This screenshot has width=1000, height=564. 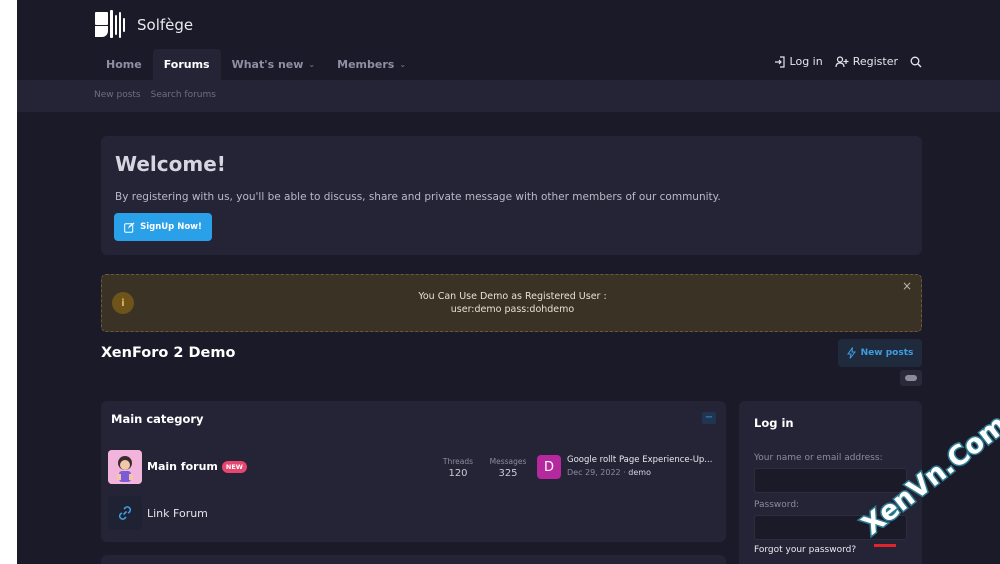 I want to click on category-block-next, so click(x=413, y=559).